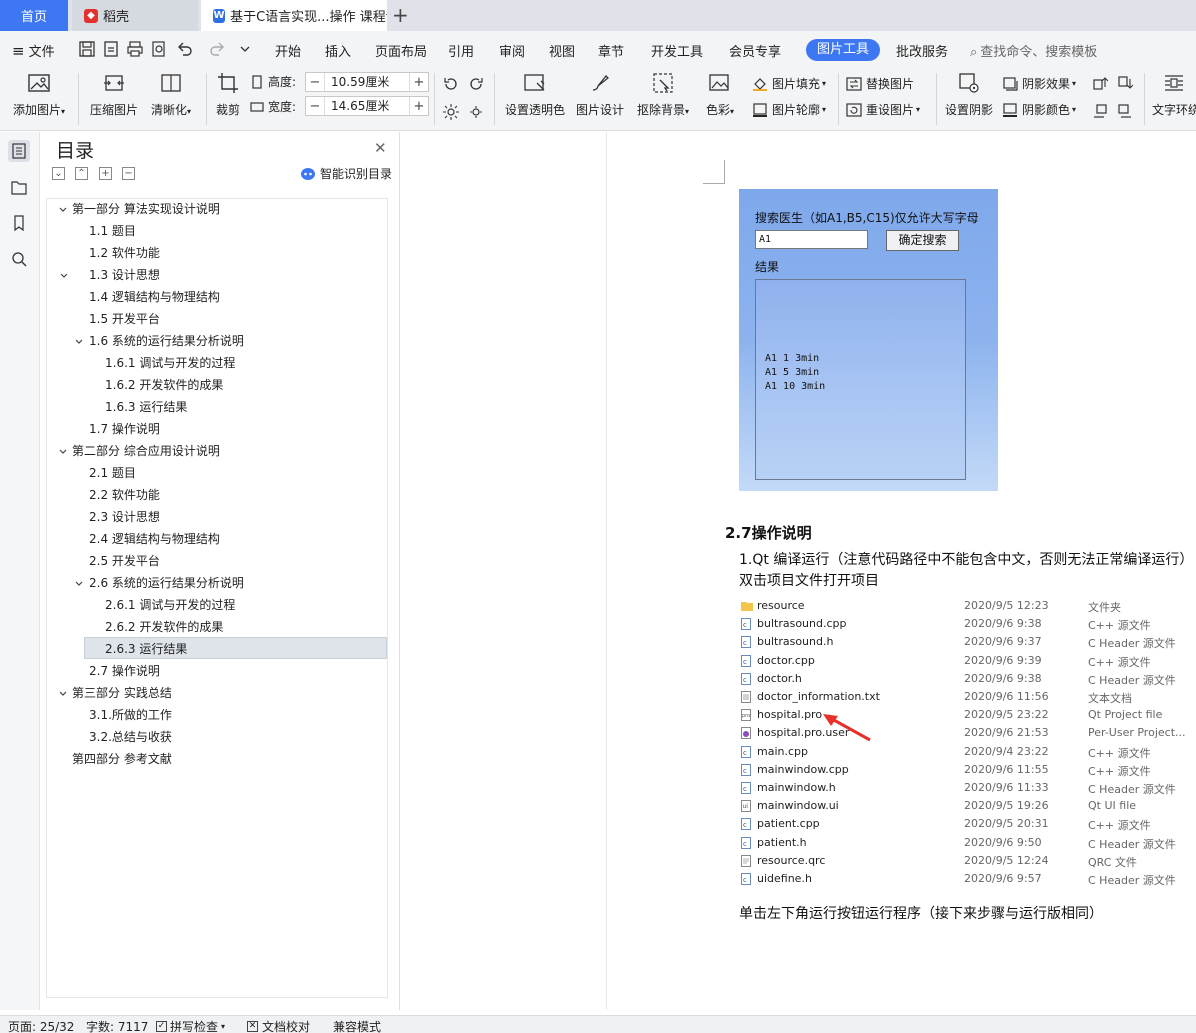 The image size is (1196, 1033). I want to click on menu-picture-tools: 图片工具, so click(843, 50).